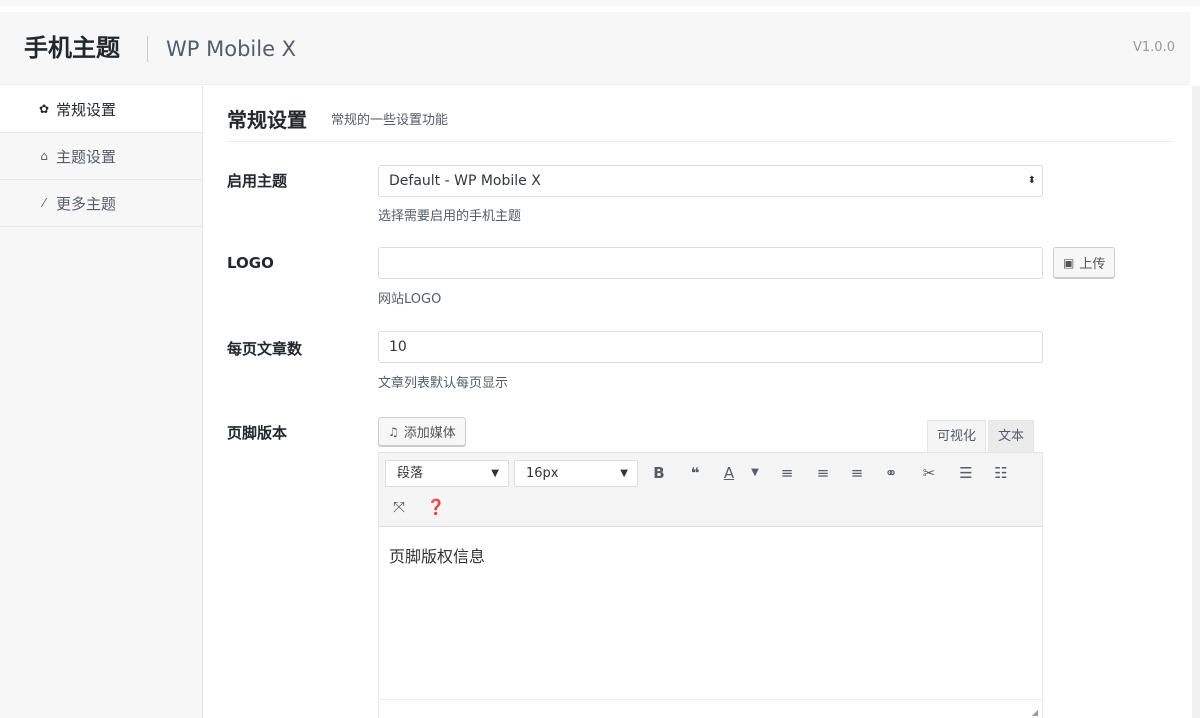 This screenshot has width=1200, height=718. I want to click on sidebar-item-label: 主题设置, so click(86, 156).